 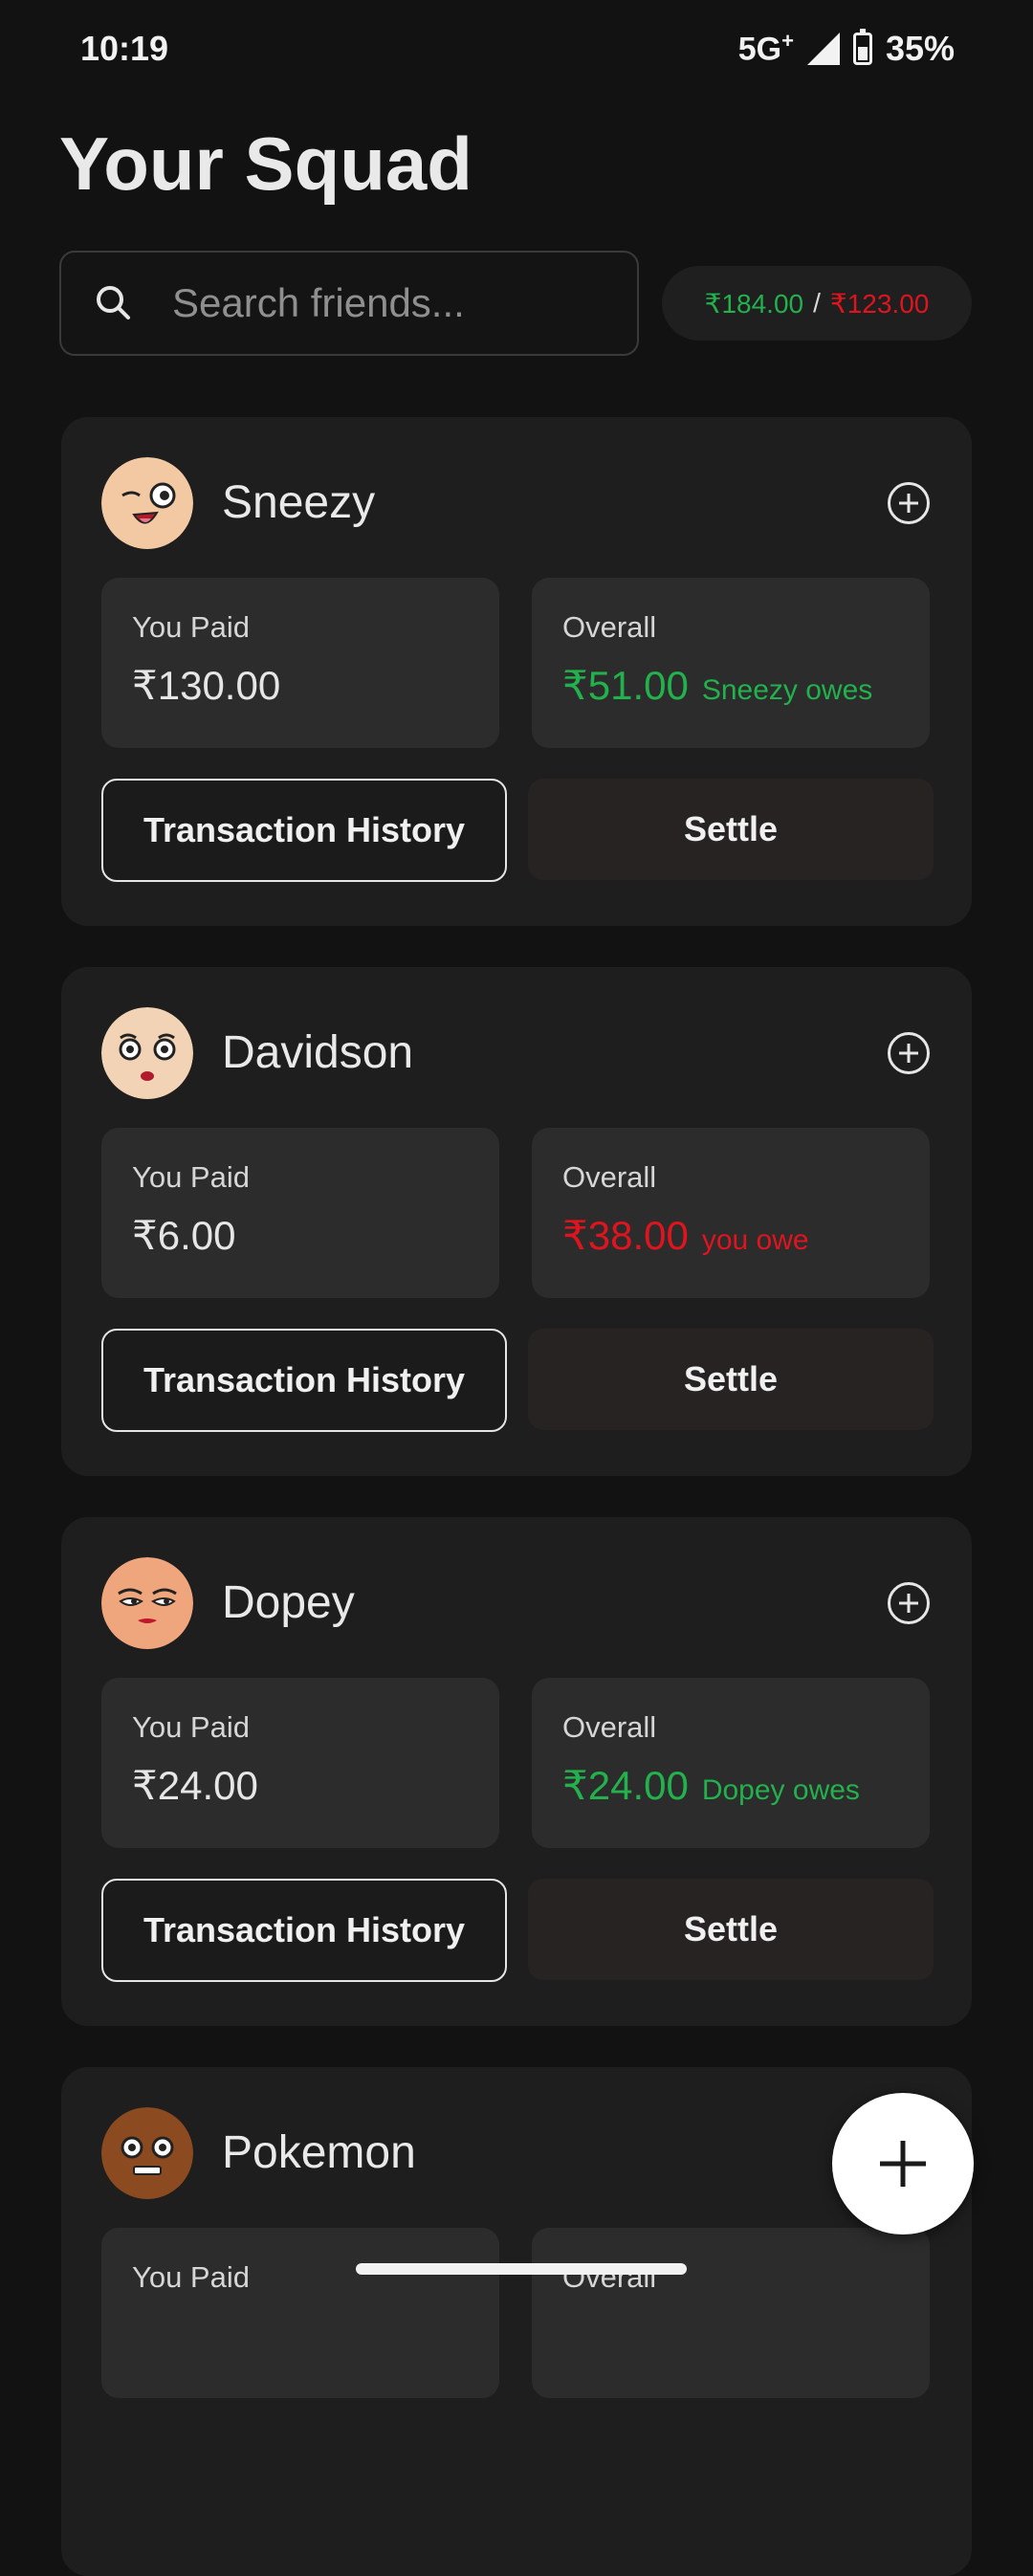 I want to click on status-time: 10:19, so click(x=124, y=49).